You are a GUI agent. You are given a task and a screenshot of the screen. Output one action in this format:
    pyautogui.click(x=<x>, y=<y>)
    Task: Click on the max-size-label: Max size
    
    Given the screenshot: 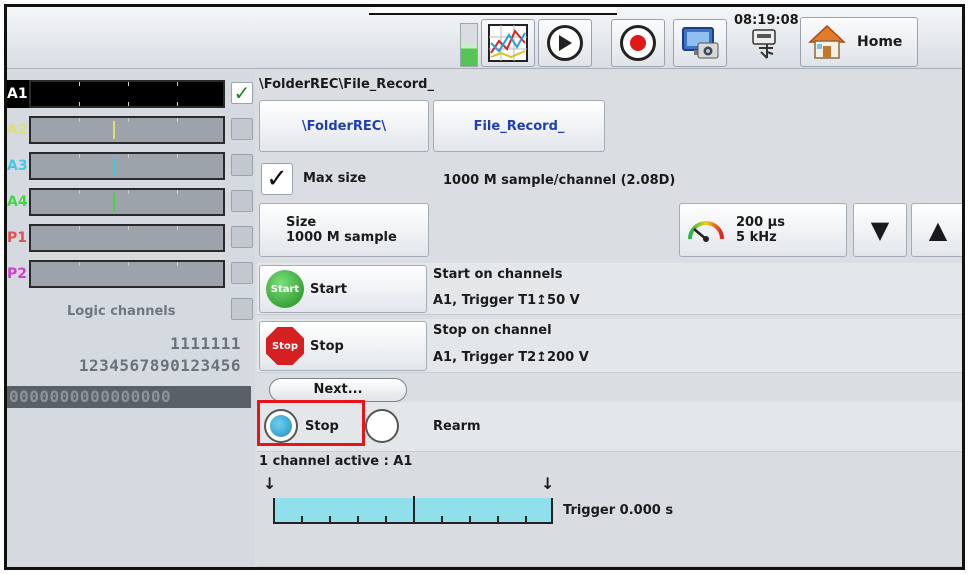 What is the action you would take?
    pyautogui.click(x=335, y=178)
    